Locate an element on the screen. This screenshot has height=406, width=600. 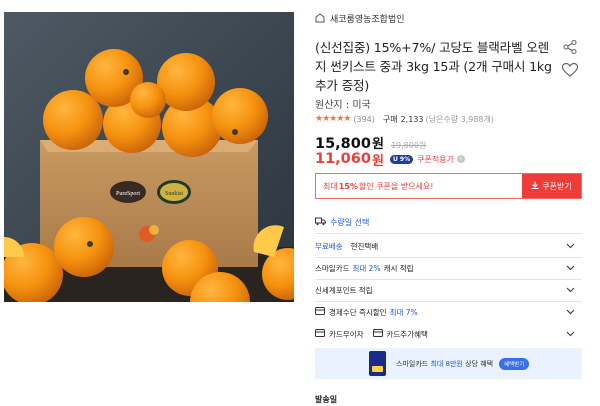
price-row: 15,800 원 19,800원 is located at coordinates (370, 142).